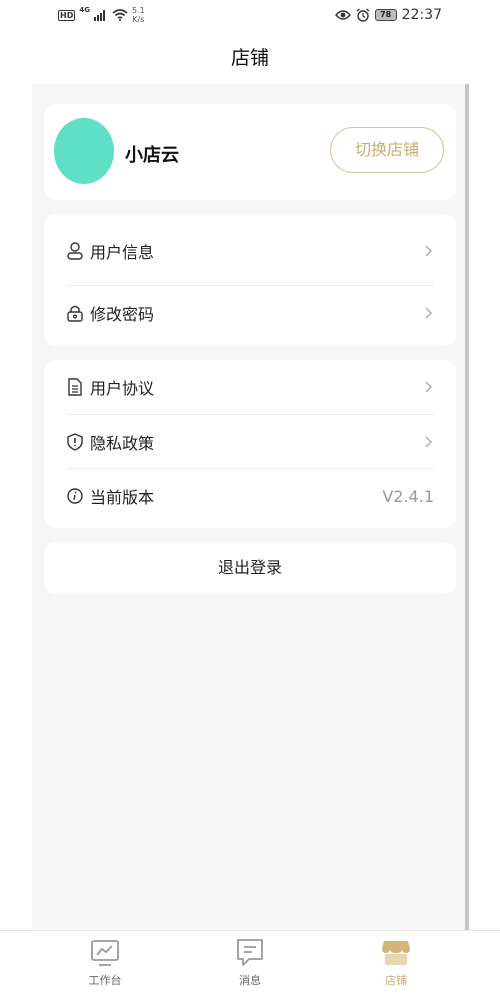  I want to click on logout-button: 退出登录, so click(250, 568).